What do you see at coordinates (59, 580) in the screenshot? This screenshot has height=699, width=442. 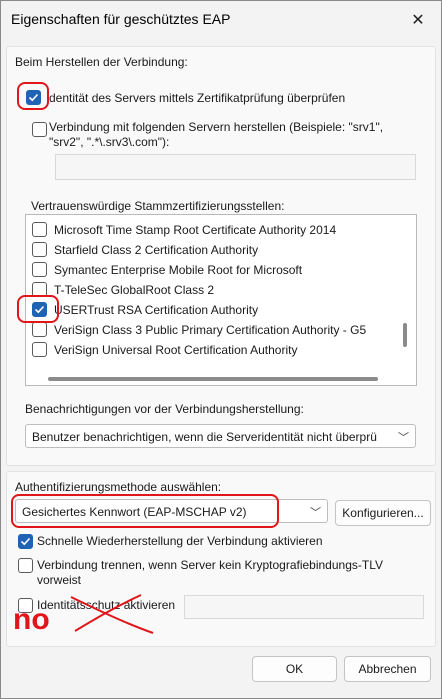 I see `disconnect-tlv-label-line2: vorweist` at bounding box center [59, 580].